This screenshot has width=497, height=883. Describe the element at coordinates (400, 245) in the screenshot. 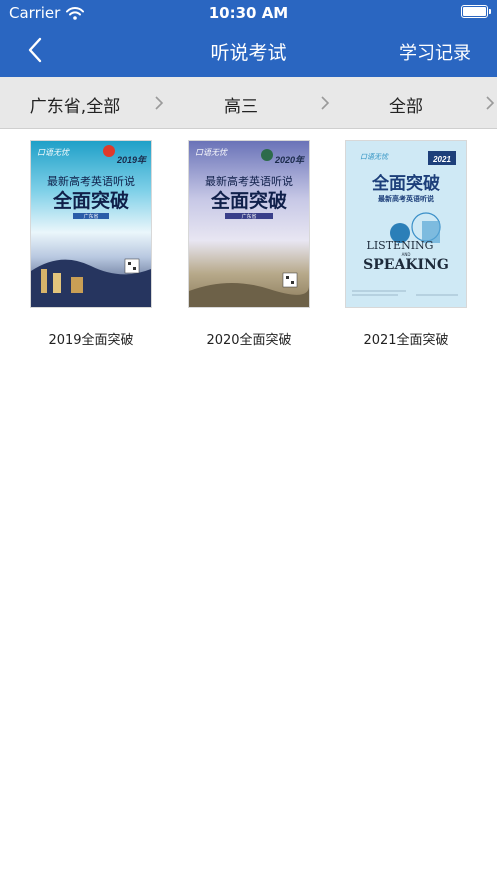

I see `cover-en1: LISTENING` at that location.